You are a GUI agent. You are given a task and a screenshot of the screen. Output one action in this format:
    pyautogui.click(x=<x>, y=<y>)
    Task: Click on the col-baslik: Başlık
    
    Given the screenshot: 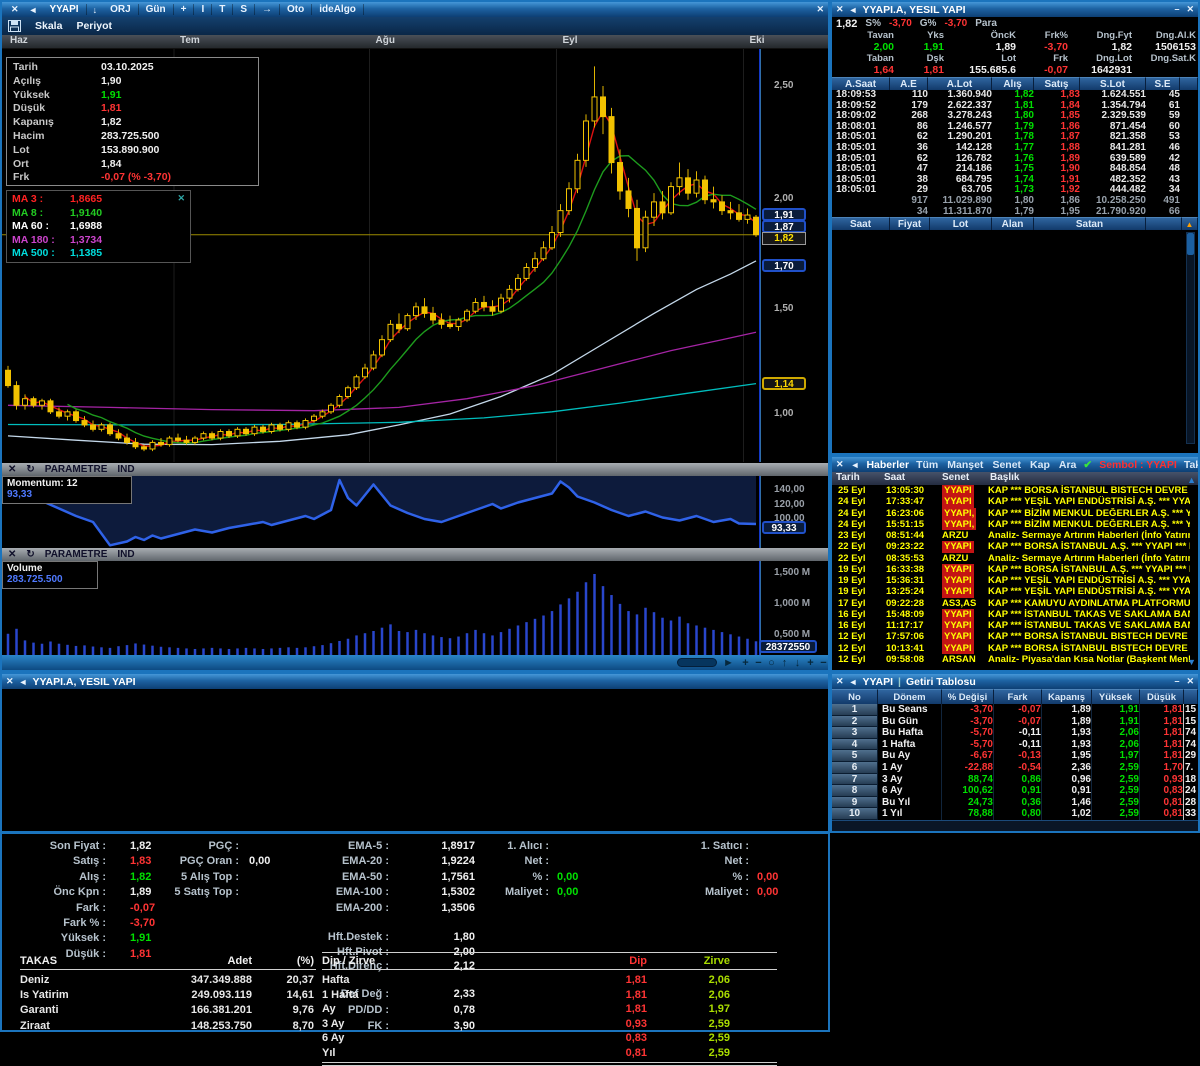 What is the action you would take?
    pyautogui.click(x=1004, y=478)
    